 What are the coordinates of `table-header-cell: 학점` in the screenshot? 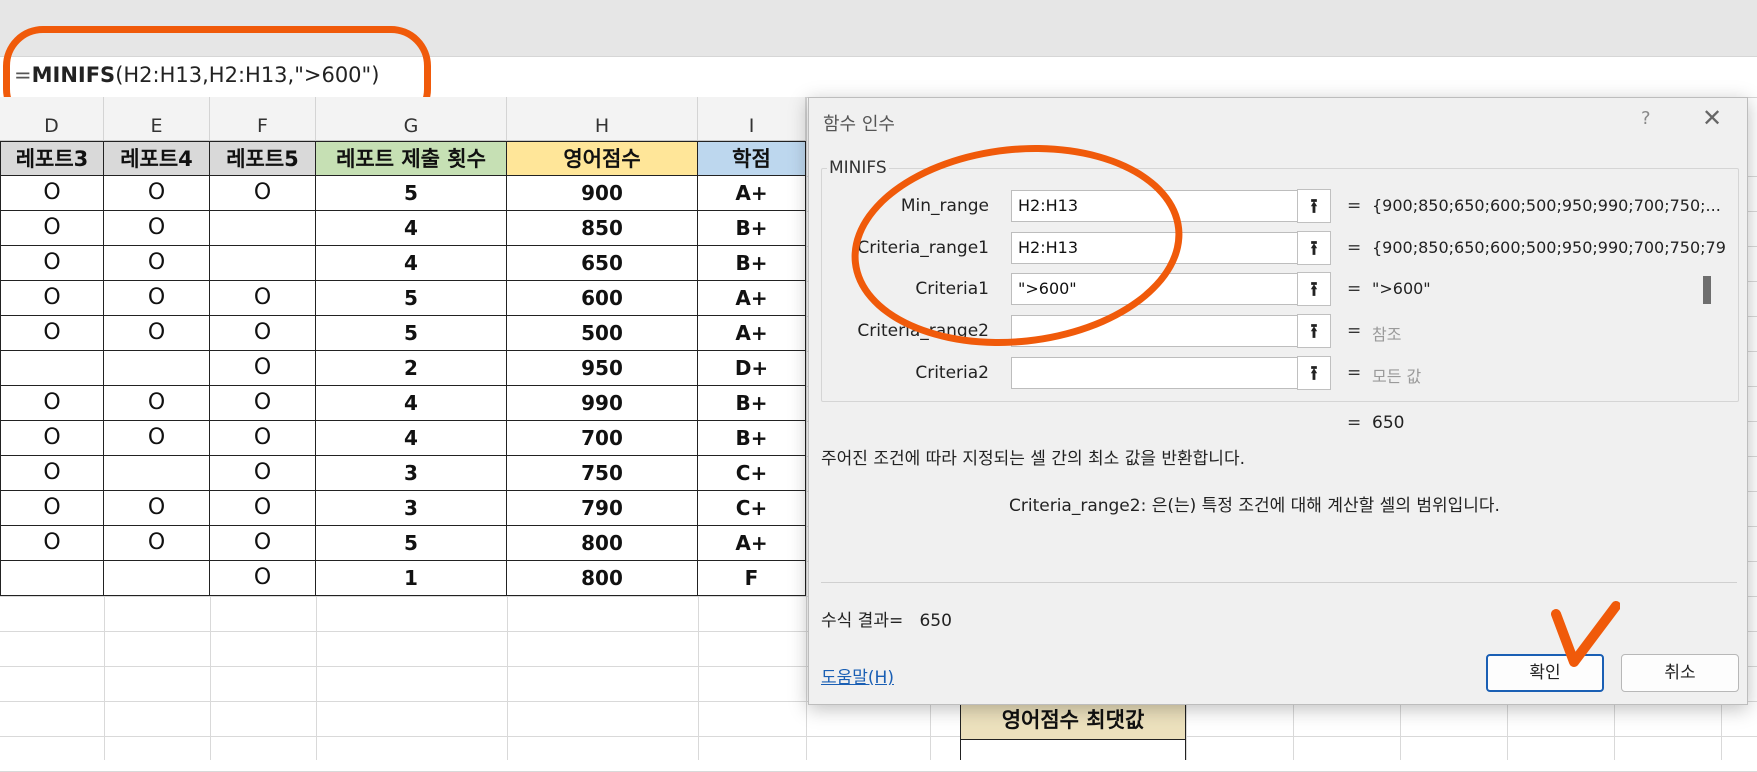 It's located at (752, 158).